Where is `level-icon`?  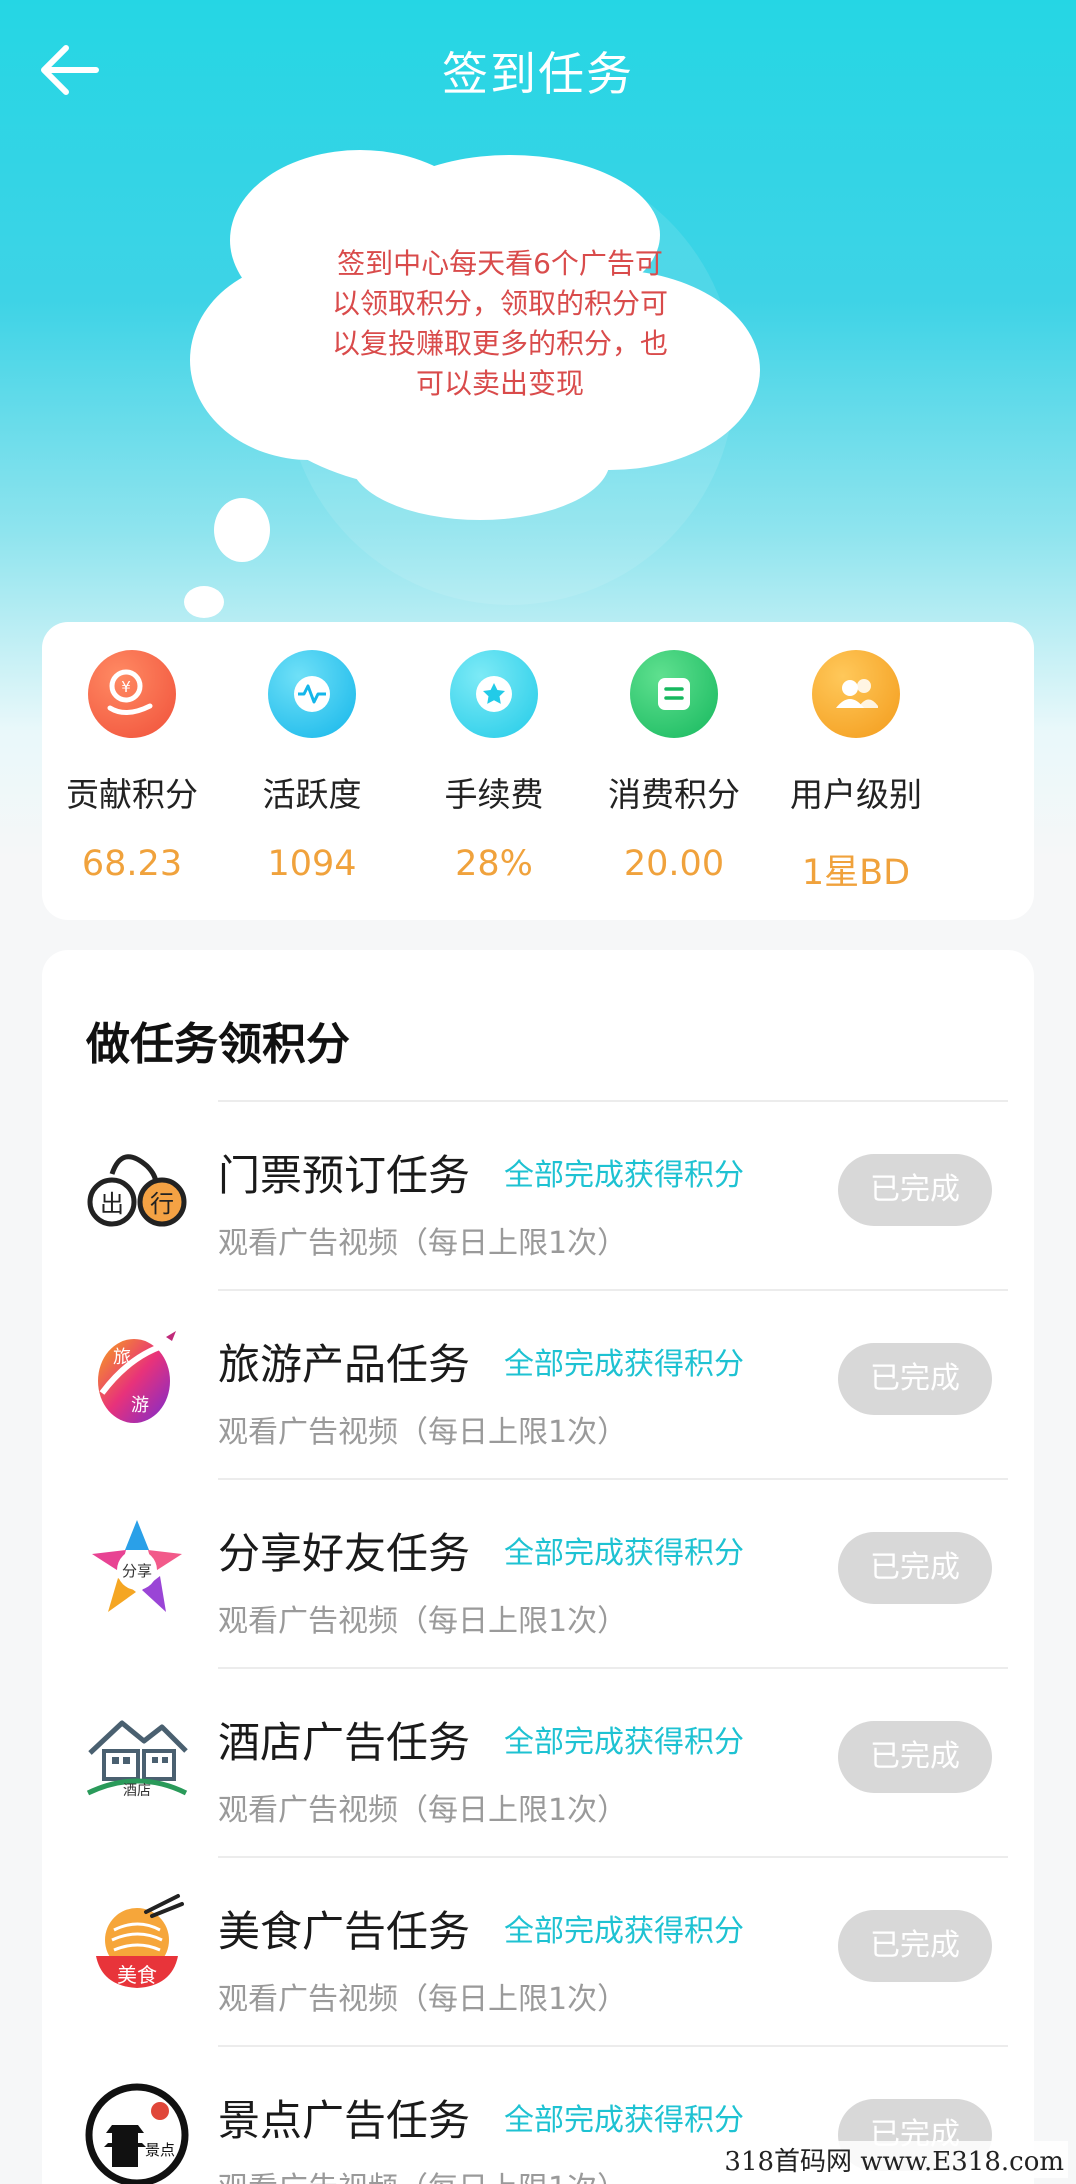 level-icon is located at coordinates (856, 694).